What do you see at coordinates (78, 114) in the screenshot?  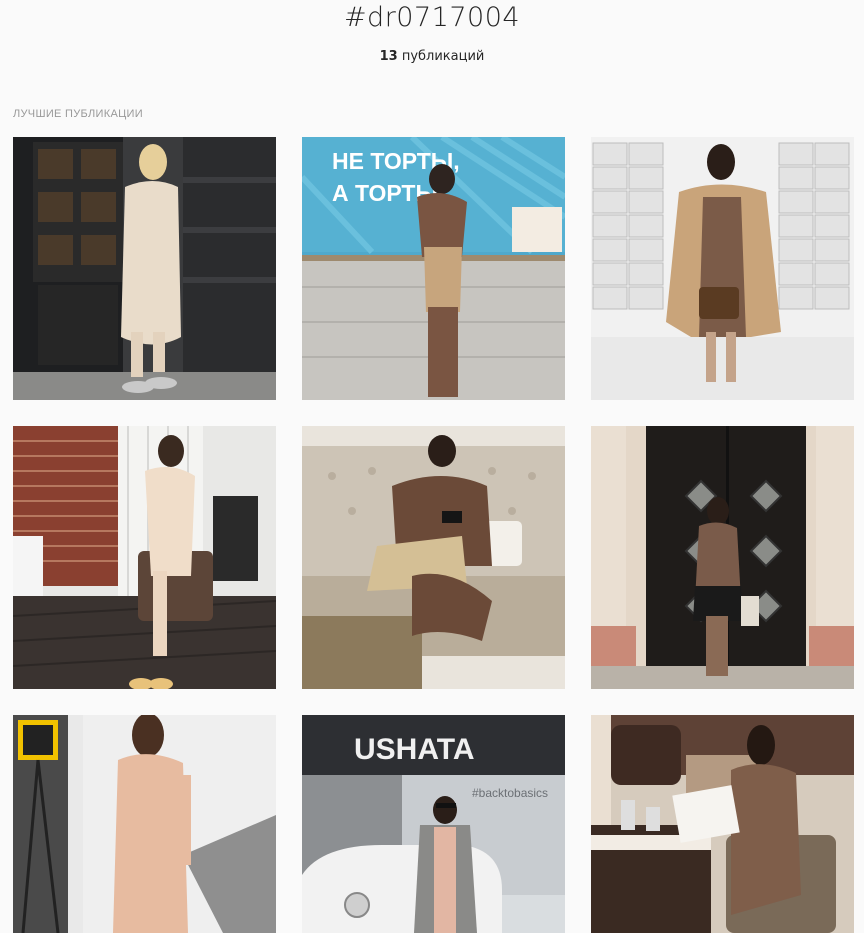 I see `top-posts-label: ЛУЧШИЕ ПУБЛИКАЦИИ` at bounding box center [78, 114].